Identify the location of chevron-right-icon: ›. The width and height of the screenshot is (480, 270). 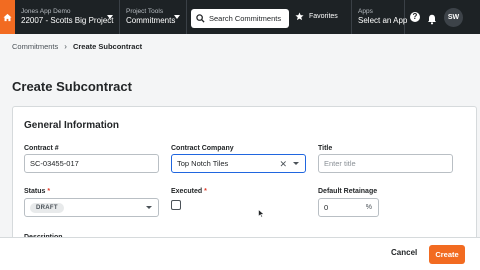
(65, 46).